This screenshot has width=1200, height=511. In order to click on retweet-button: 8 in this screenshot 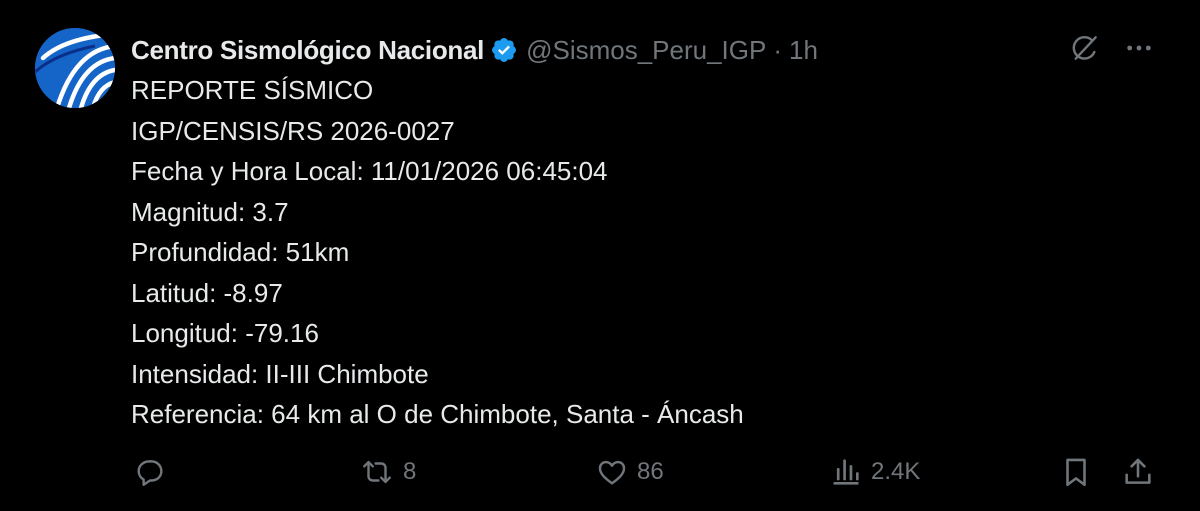, I will do `click(387, 472)`.